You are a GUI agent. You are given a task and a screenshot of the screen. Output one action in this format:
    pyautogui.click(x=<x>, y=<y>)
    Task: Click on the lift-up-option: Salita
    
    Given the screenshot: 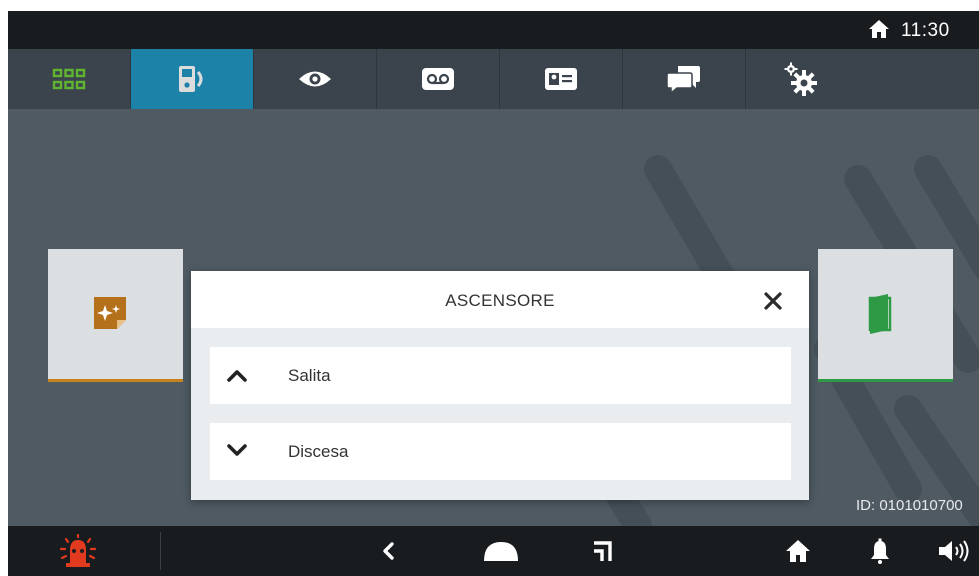 What is the action you would take?
    pyautogui.click(x=500, y=375)
    